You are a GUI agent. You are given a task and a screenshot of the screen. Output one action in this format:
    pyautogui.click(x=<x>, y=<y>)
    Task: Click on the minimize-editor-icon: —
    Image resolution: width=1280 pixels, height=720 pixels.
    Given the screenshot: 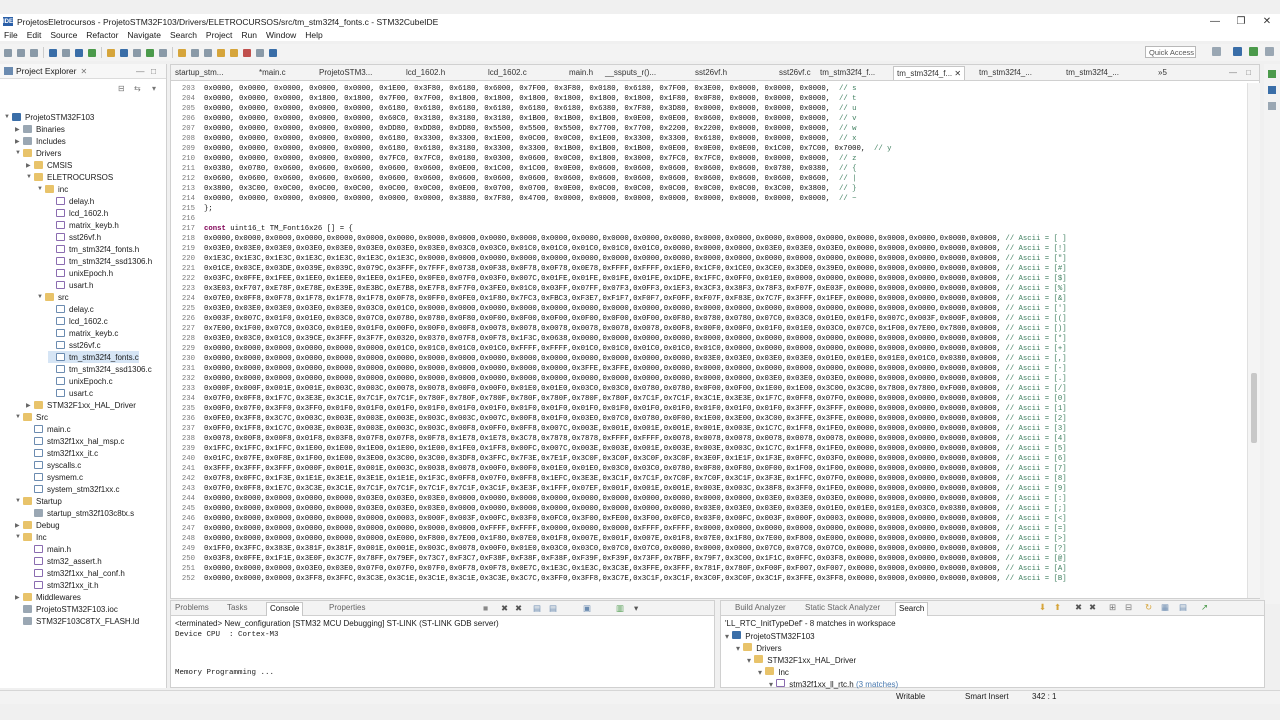 What is the action you would take?
    pyautogui.click(x=1233, y=72)
    